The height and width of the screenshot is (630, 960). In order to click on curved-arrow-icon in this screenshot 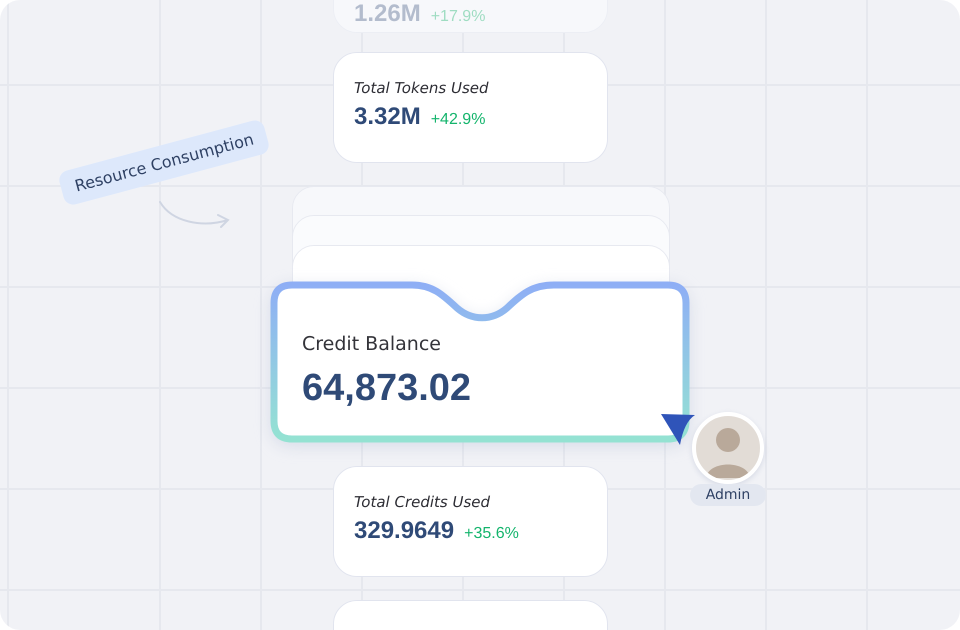, I will do `click(195, 214)`.